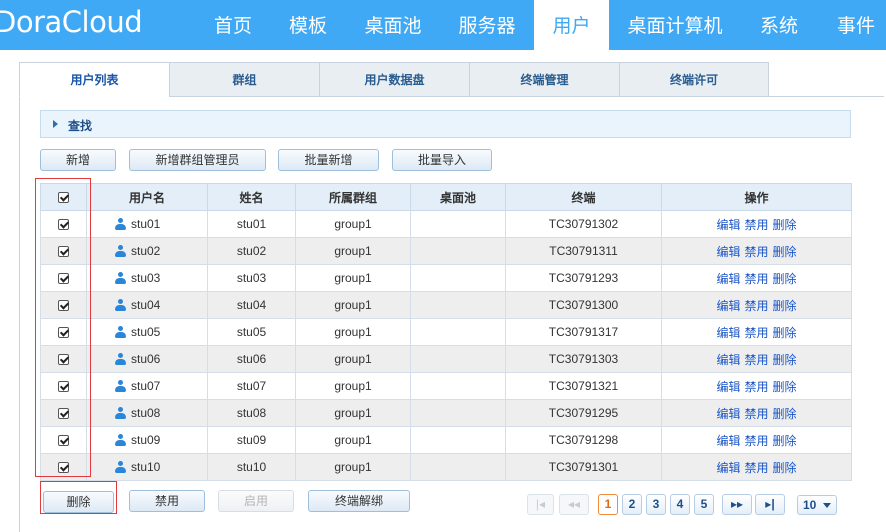 The width and height of the screenshot is (886, 532). I want to click on nav-users: 用户, so click(571, 25).